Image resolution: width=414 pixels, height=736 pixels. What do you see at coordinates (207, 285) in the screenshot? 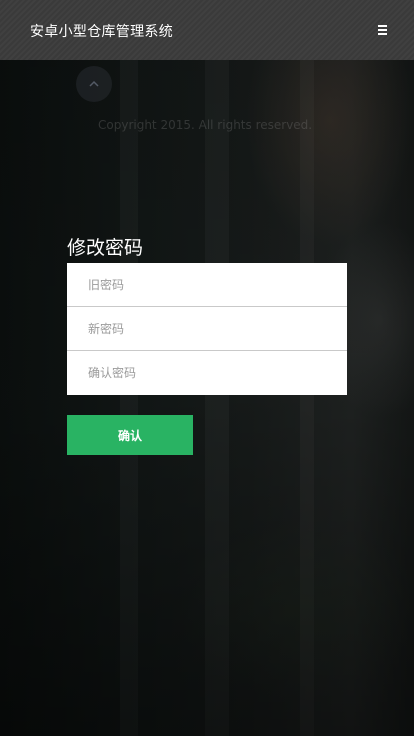
I see `old-password-input` at bounding box center [207, 285].